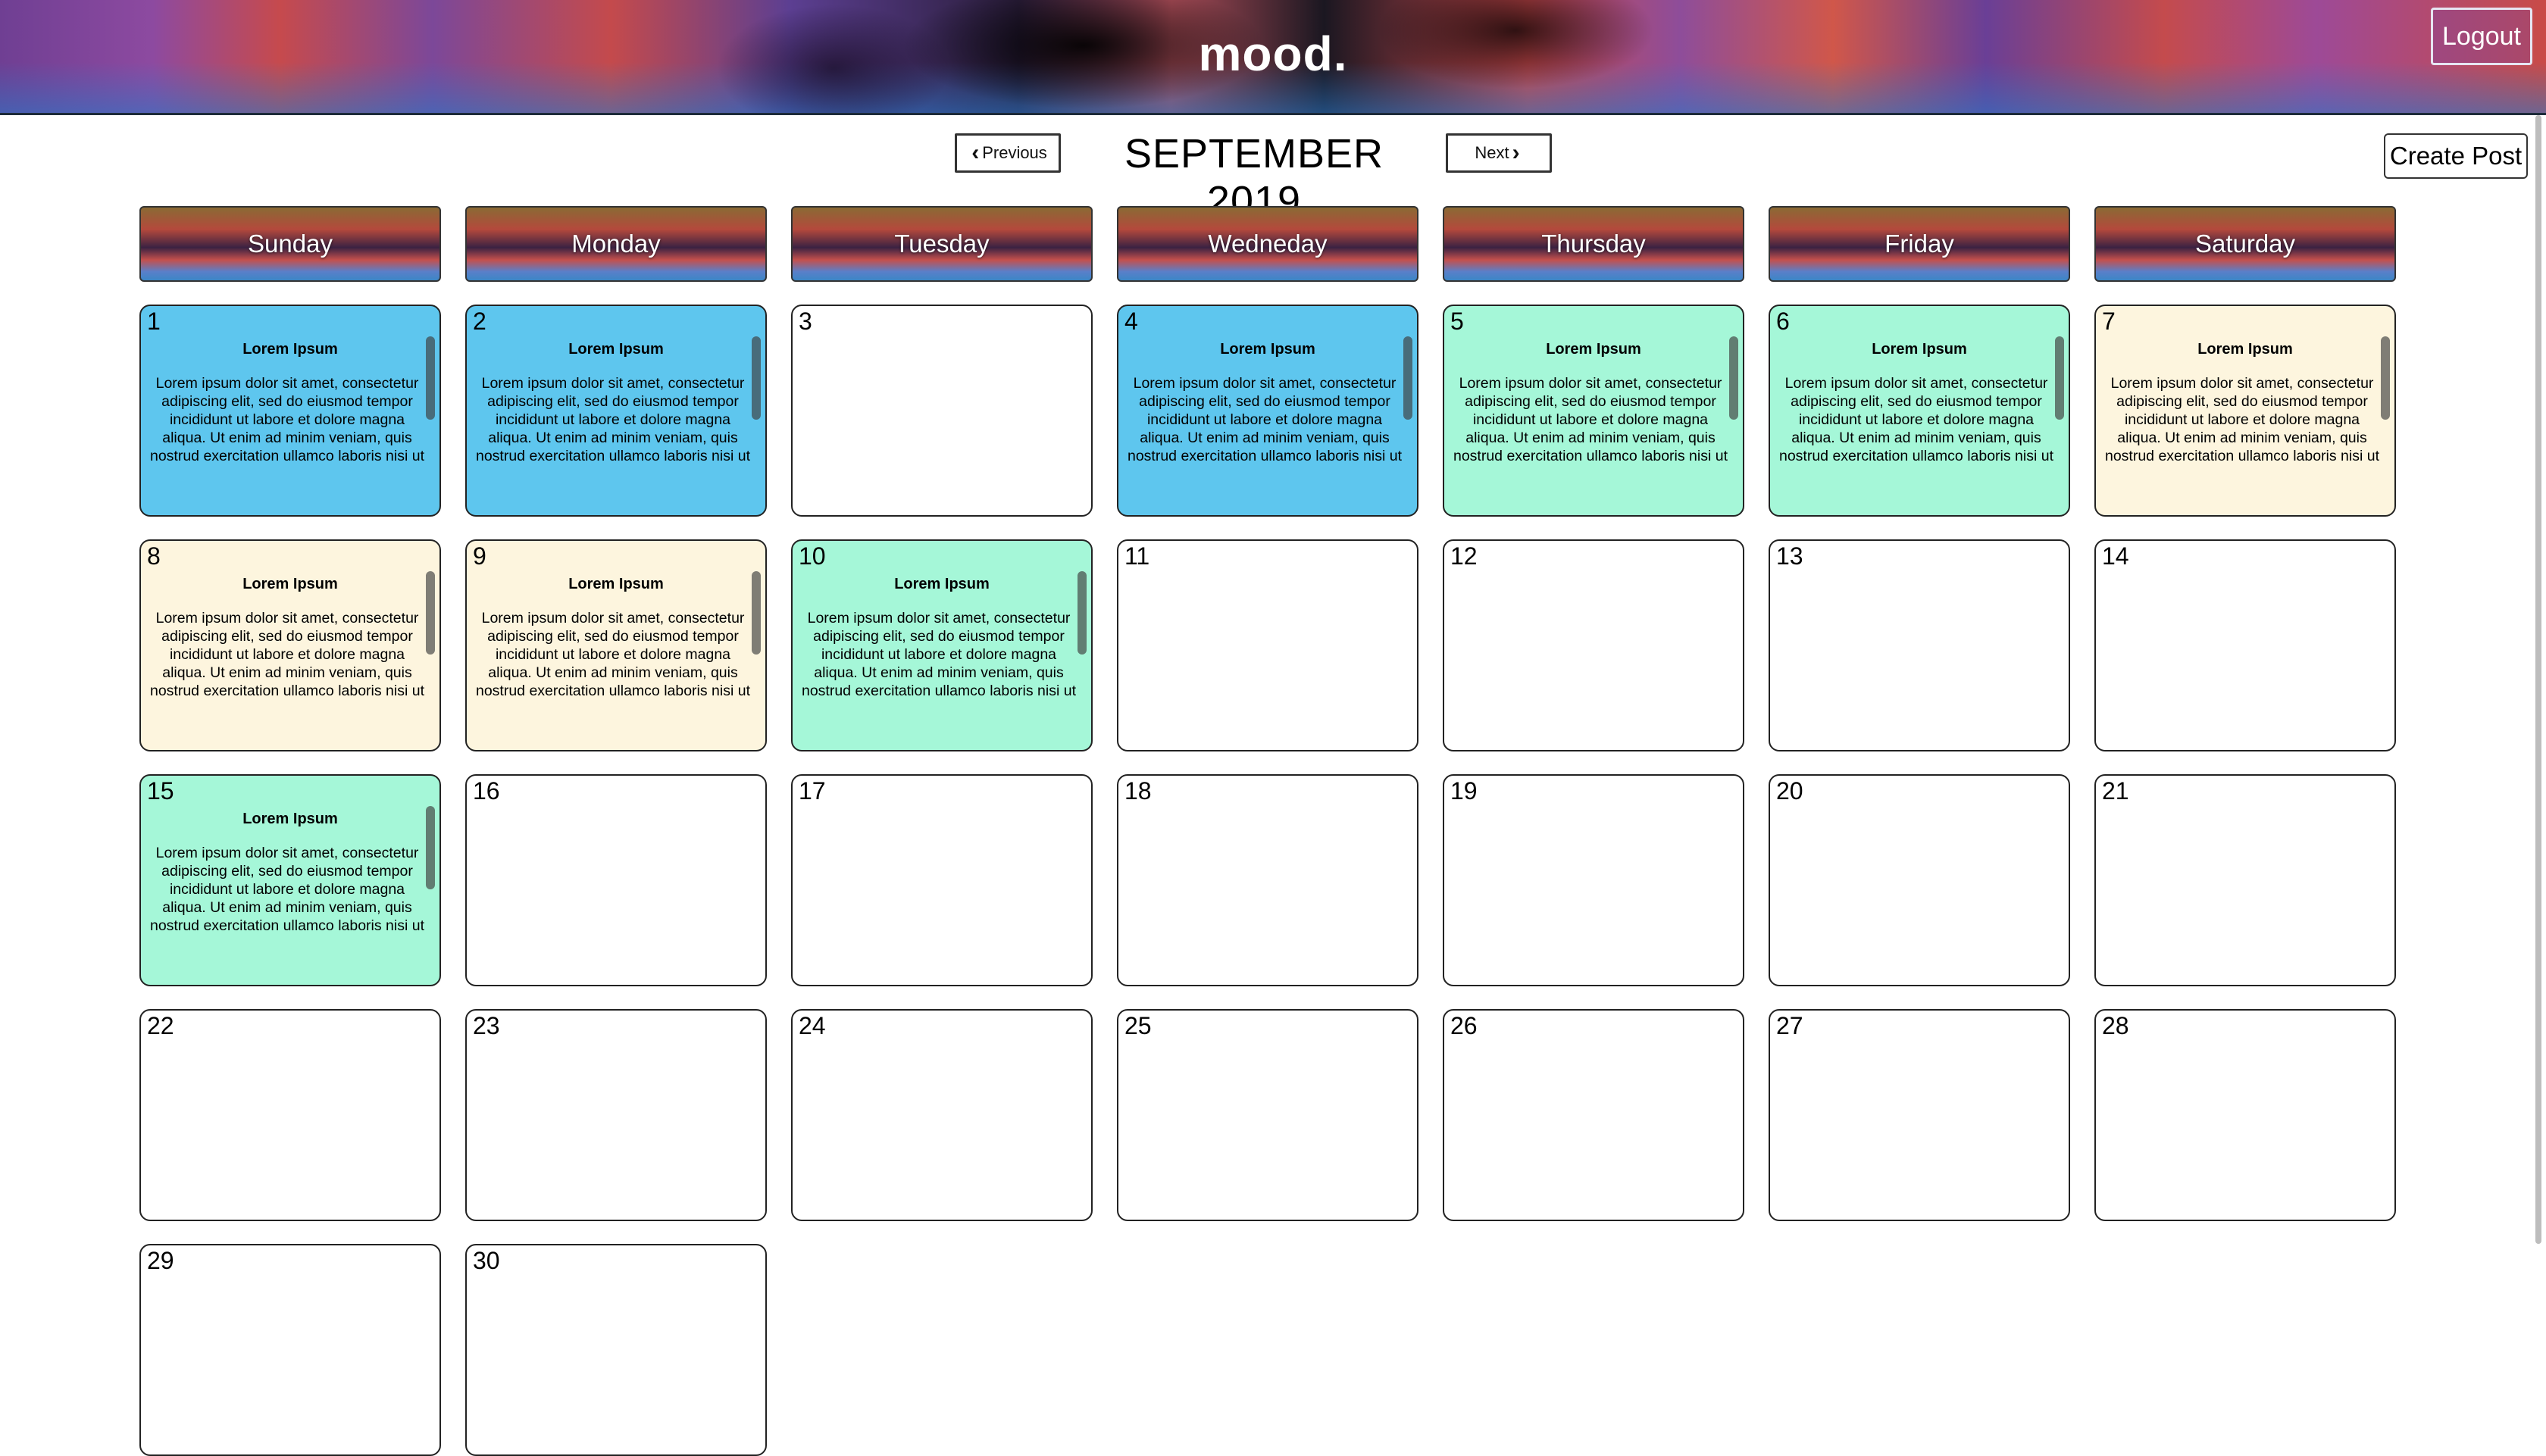  What do you see at coordinates (1783, 321) in the screenshot?
I see `day-number: 6` at bounding box center [1783, 321].